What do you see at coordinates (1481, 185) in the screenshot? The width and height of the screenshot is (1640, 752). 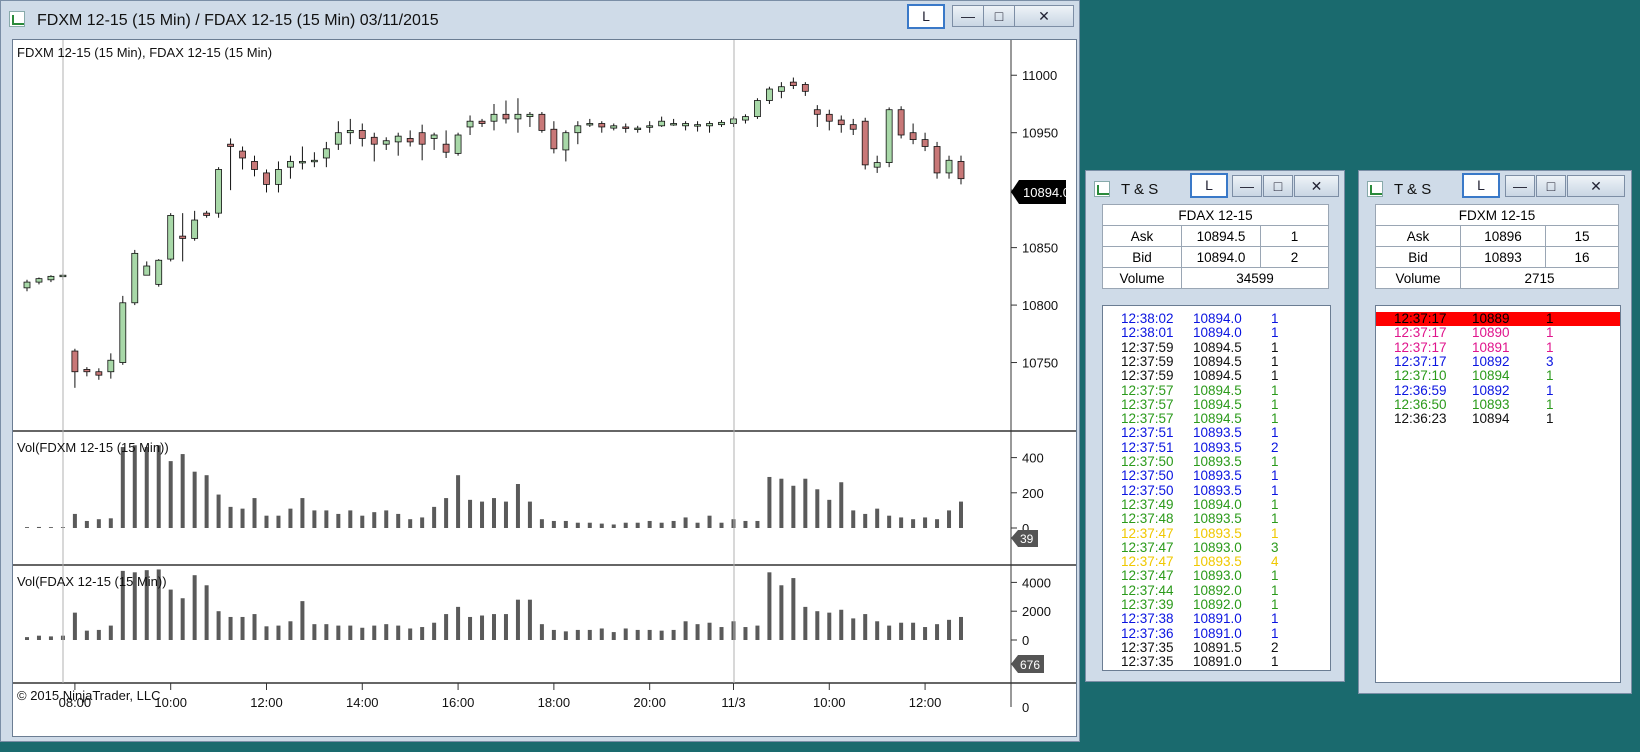 I see `ts-fdxm-link-button: L` at bounding box center [1481, 185].